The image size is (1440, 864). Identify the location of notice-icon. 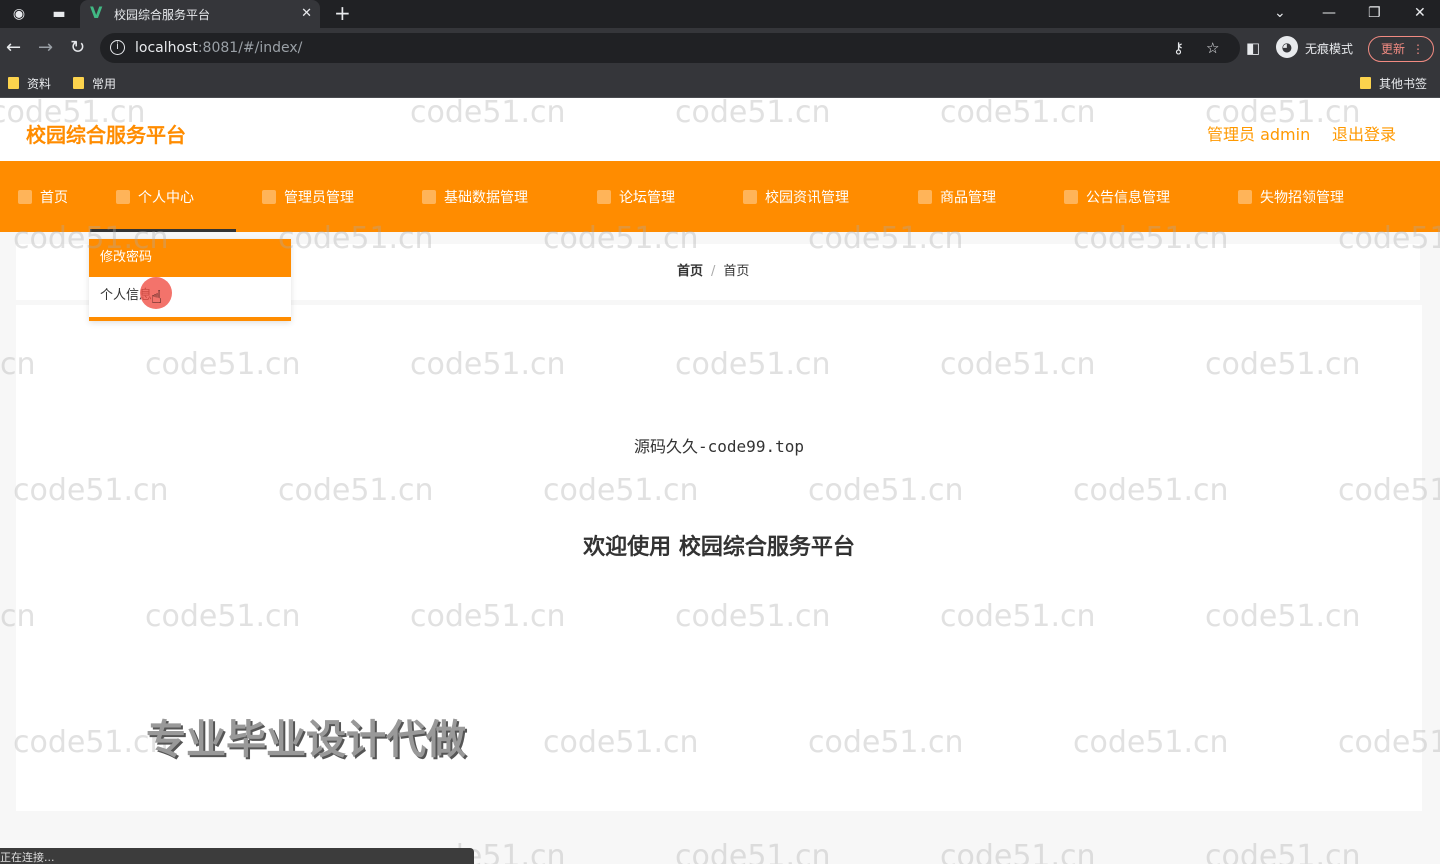
(1071, 197).